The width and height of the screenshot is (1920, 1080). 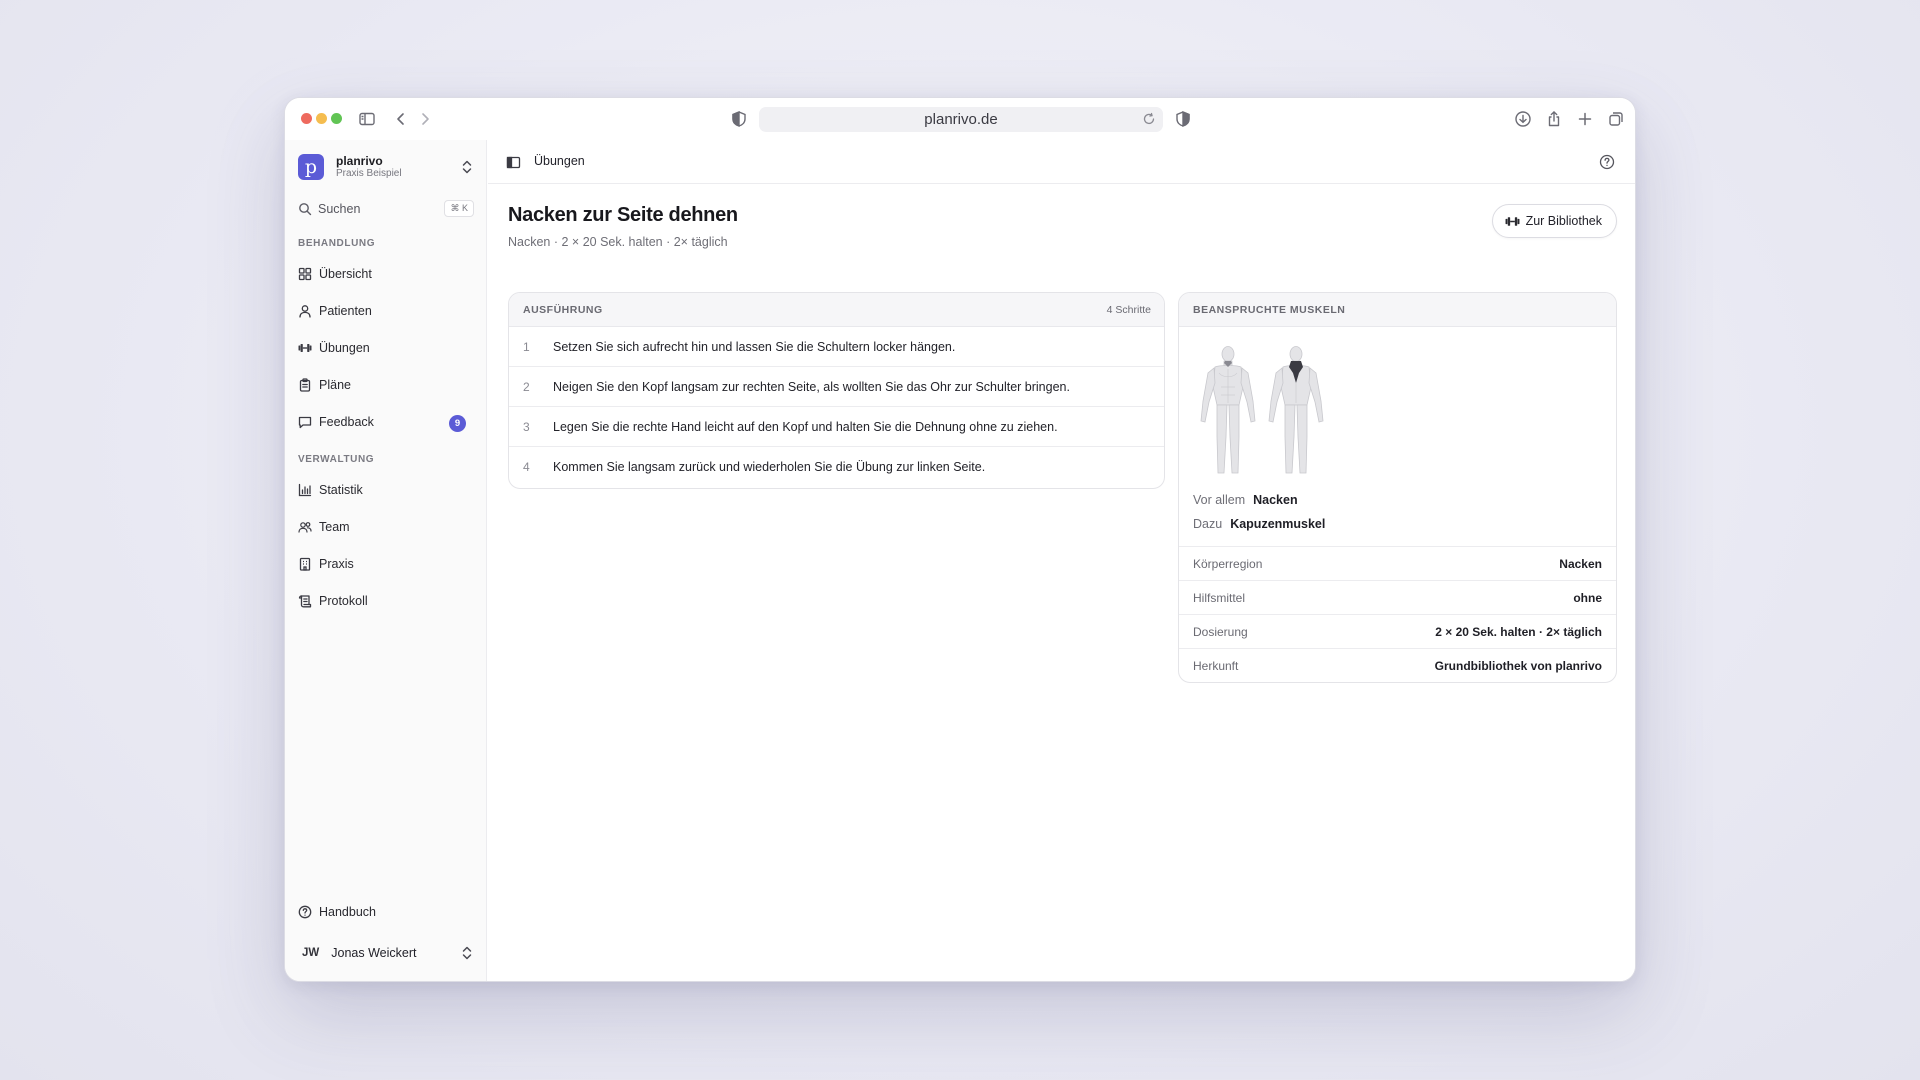 What do you see at coordinates (1580, 563) in the screenshot?
I see `detail-value: Nacken` at bounding box center [1580, 563].